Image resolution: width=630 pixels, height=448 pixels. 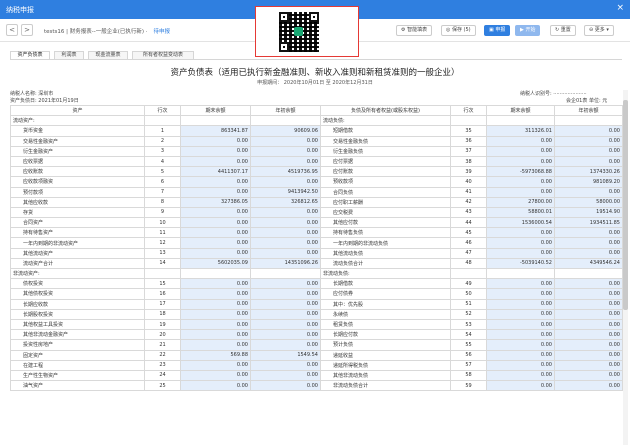 What do you see at coordinates (520, 223) in the screenshot?
I see `amount-cell: 1536000.54` at bounding box center [520, 223].